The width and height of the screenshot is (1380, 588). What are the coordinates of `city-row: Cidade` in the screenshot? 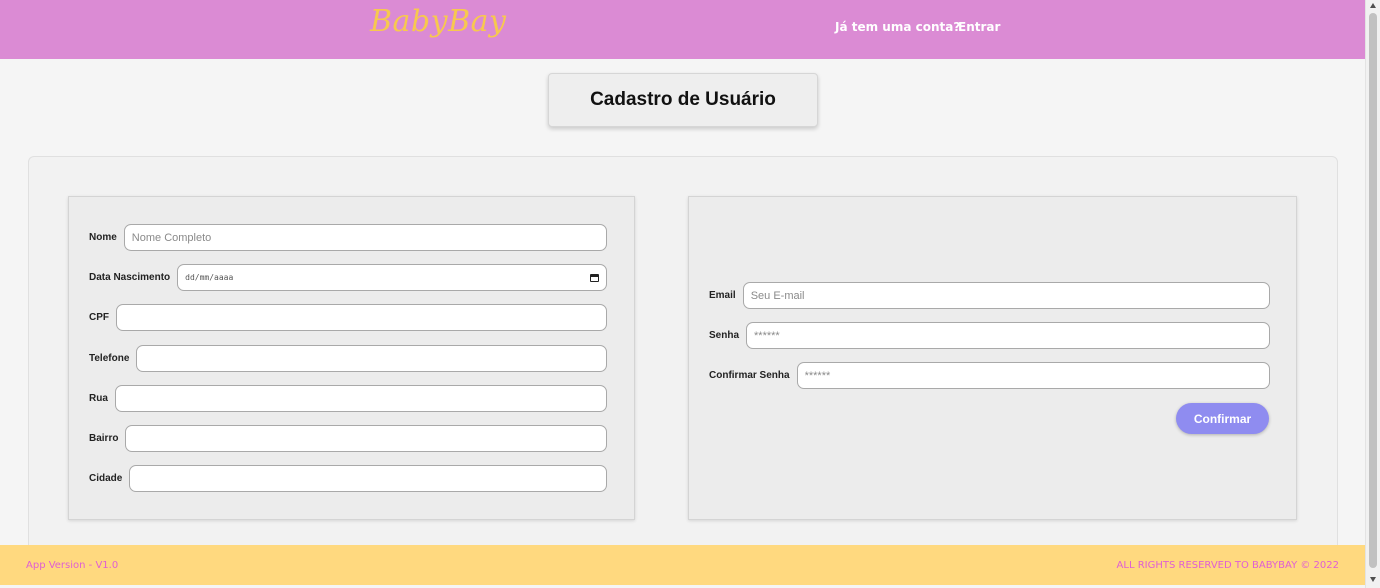 It's located at (348, 478).